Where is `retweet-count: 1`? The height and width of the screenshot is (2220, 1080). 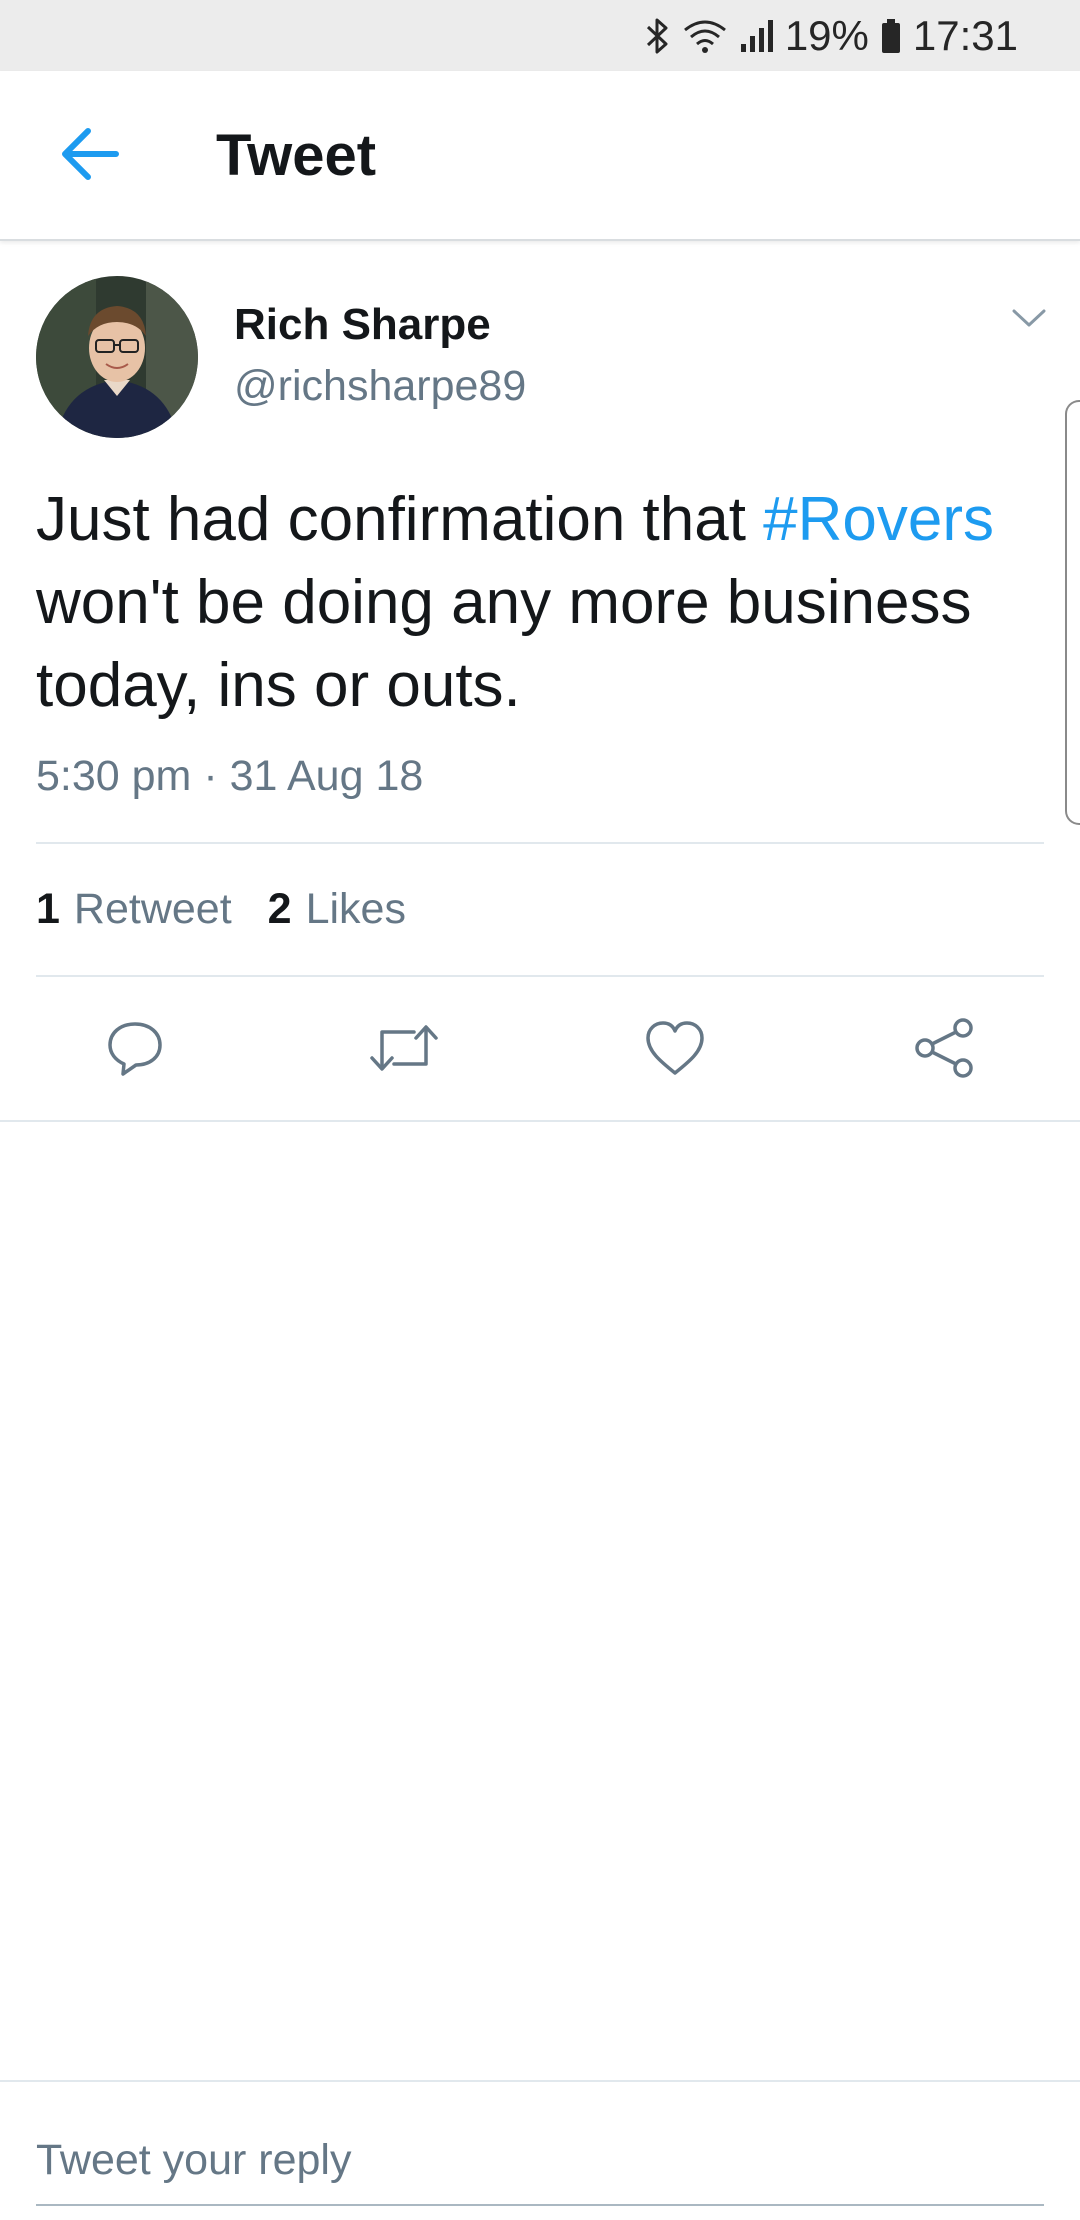 retweet-count: 1 is located at coordinates (48, 909).